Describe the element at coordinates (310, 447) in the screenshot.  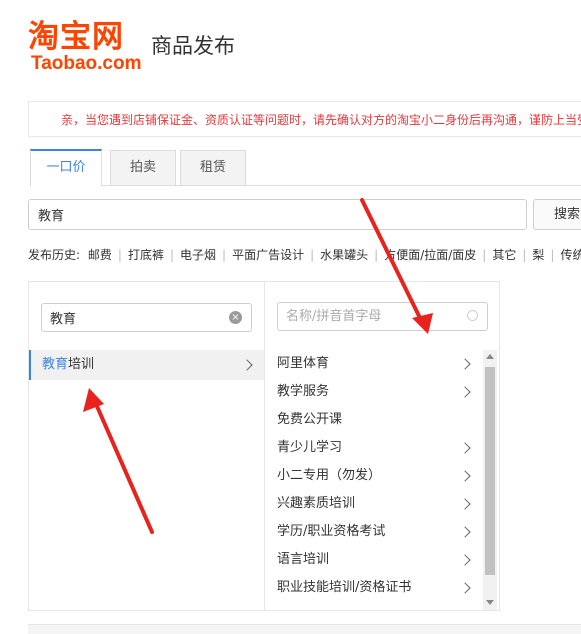
I see `list-item-label: 青少儿学习` at that location.